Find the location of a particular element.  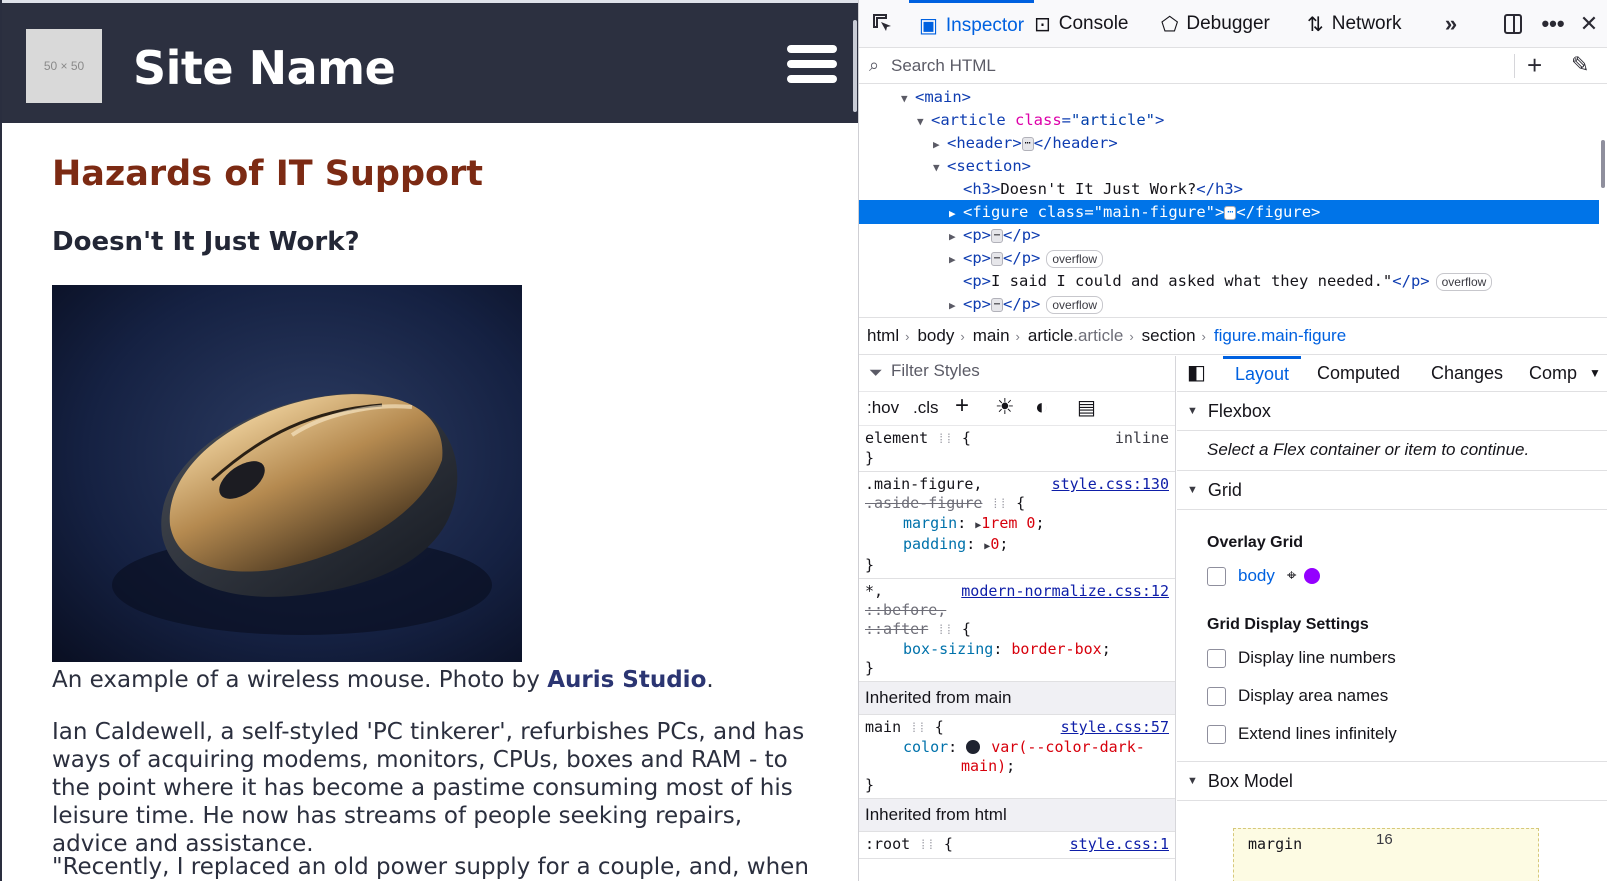

box-model-section-header: ▼ Box Model is located at coordinates (1392, 781).